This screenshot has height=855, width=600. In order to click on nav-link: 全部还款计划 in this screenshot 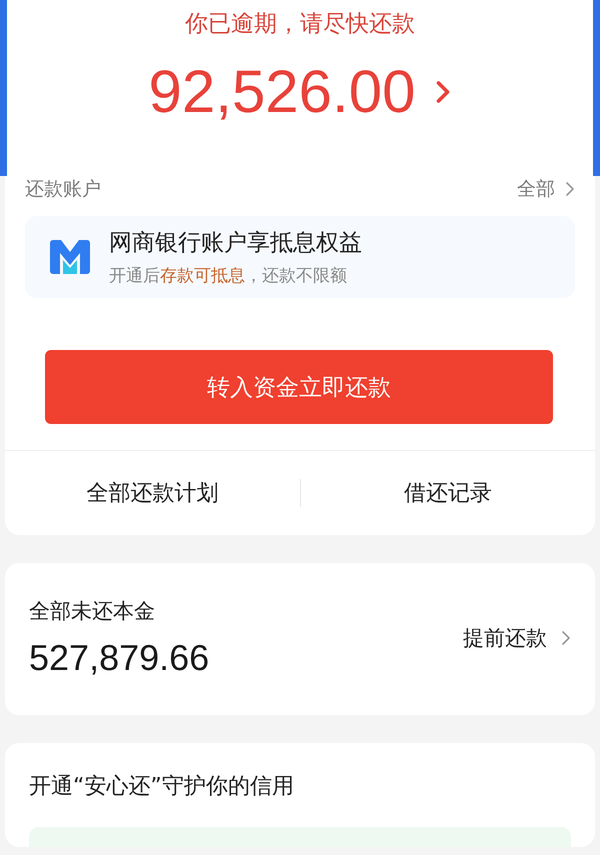, I will do `click(152, 493)`.